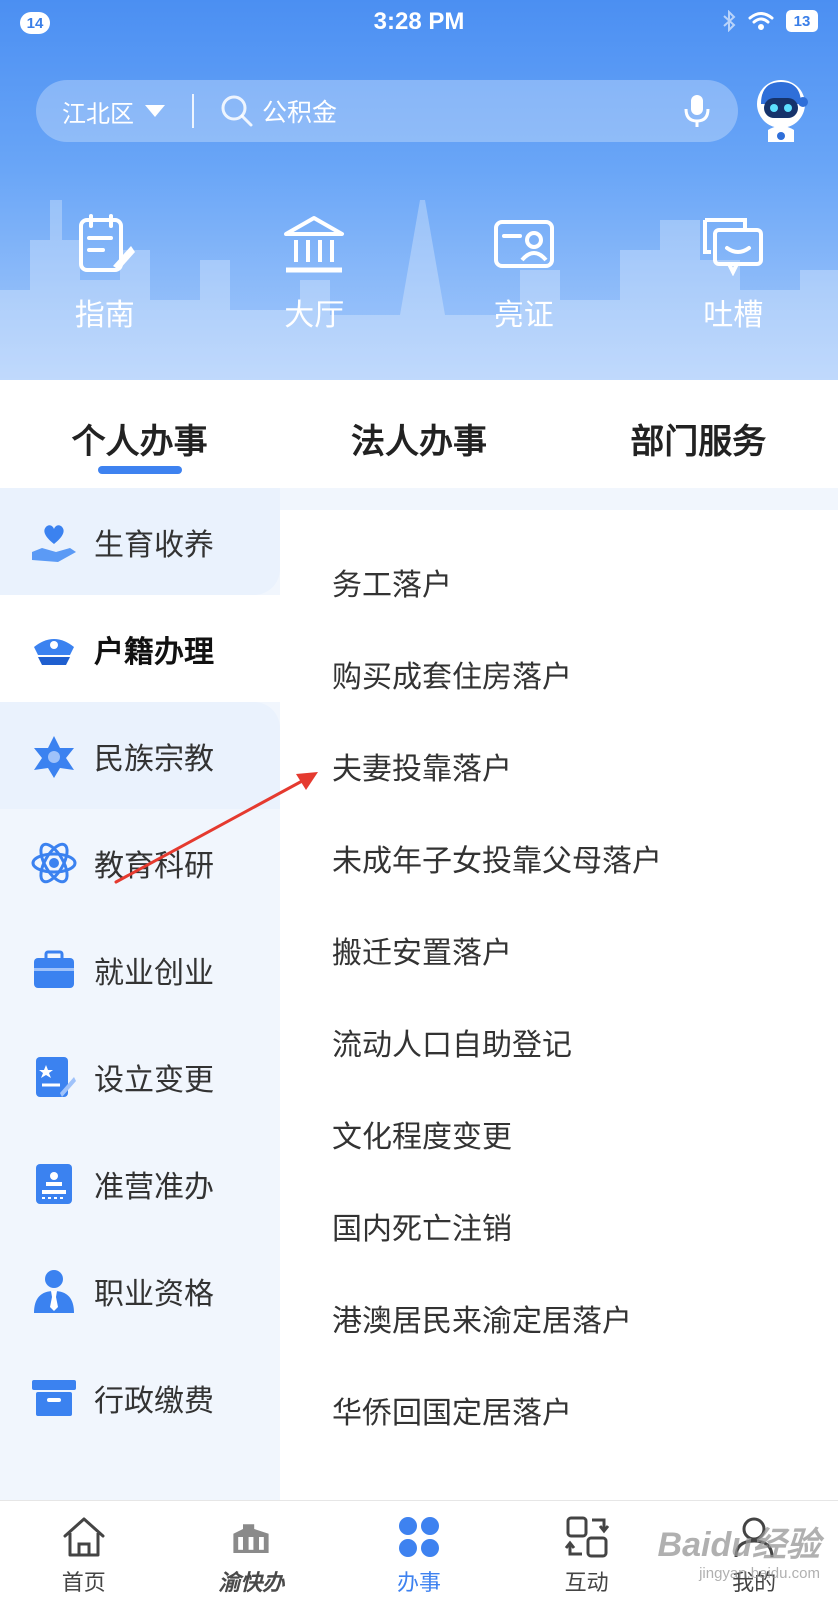 The image size is (838, 1601). Describe the element at coordinates (729, 21) in the screenshot. I see `bluetooth-icon` at that location.